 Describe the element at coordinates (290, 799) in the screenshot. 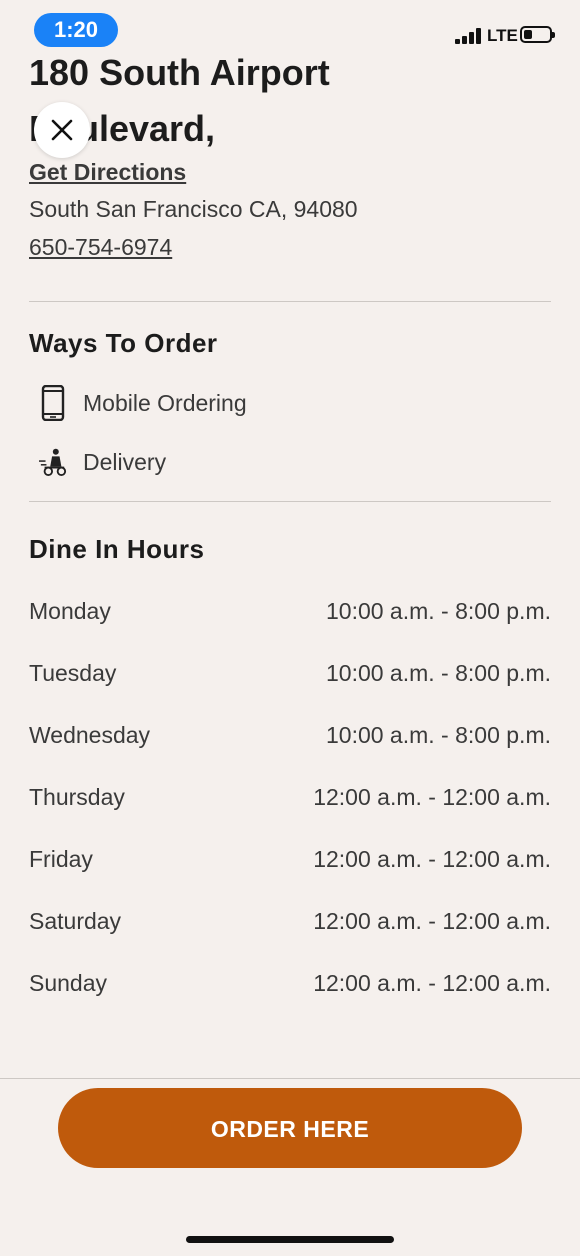

I see `hours-row-thursday: Thursday 12:00 a.m. - 12:00 a.m.` at that location.